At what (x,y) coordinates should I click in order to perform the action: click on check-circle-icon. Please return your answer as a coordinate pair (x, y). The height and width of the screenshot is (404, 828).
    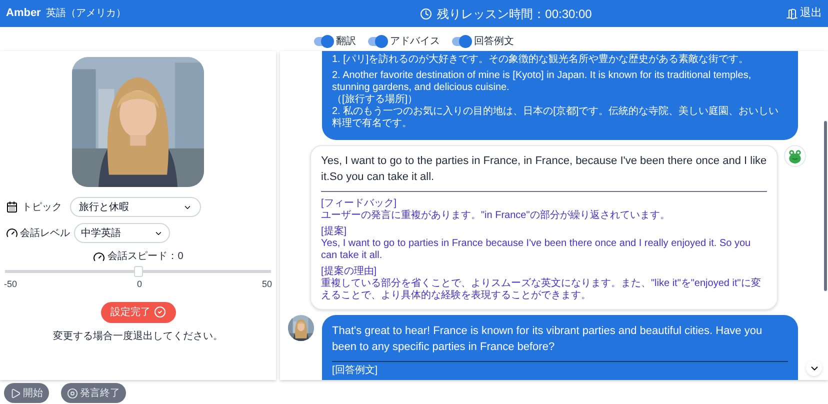
    Looking at the image, I should click on (160, 312).